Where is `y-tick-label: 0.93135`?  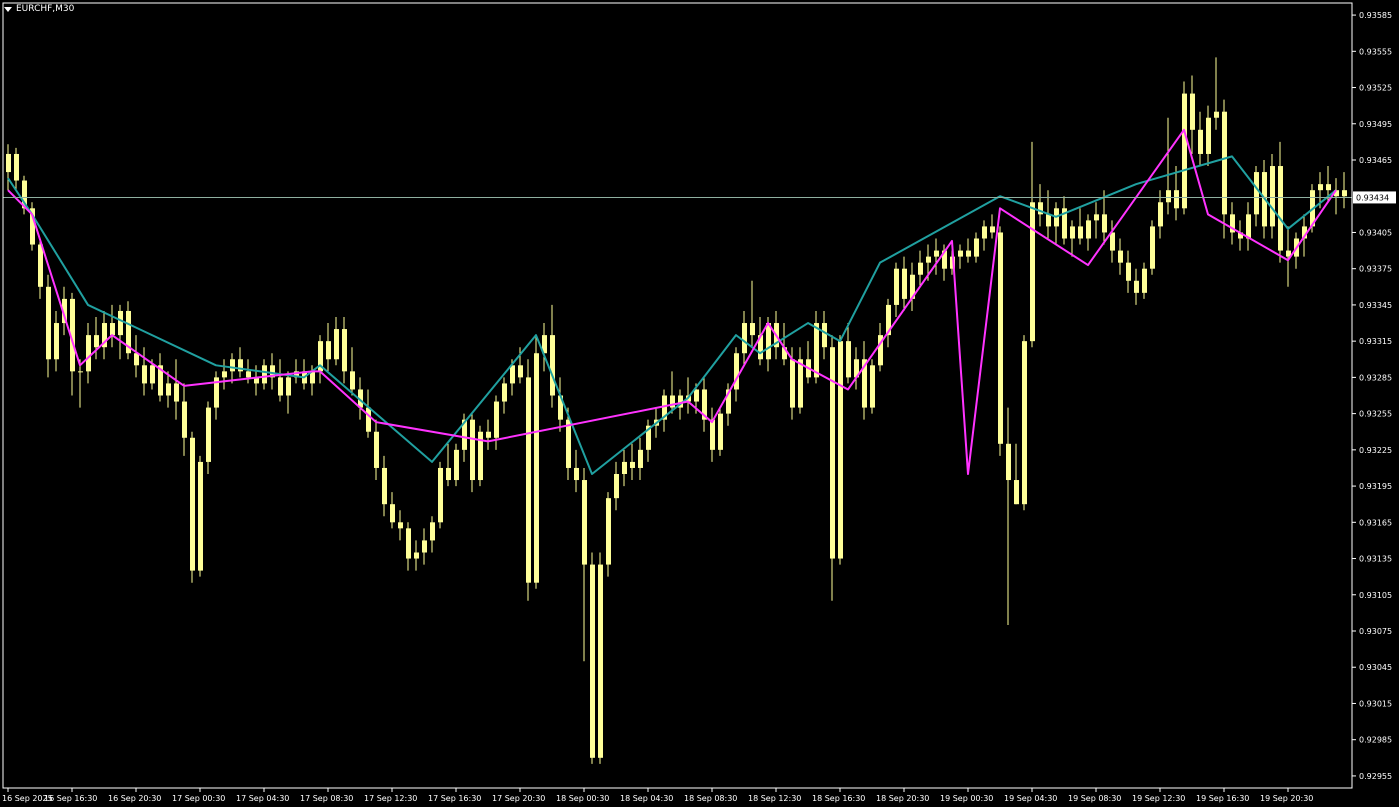 y-tick-label: 0.93135 is located at coordinates (1375, 559).